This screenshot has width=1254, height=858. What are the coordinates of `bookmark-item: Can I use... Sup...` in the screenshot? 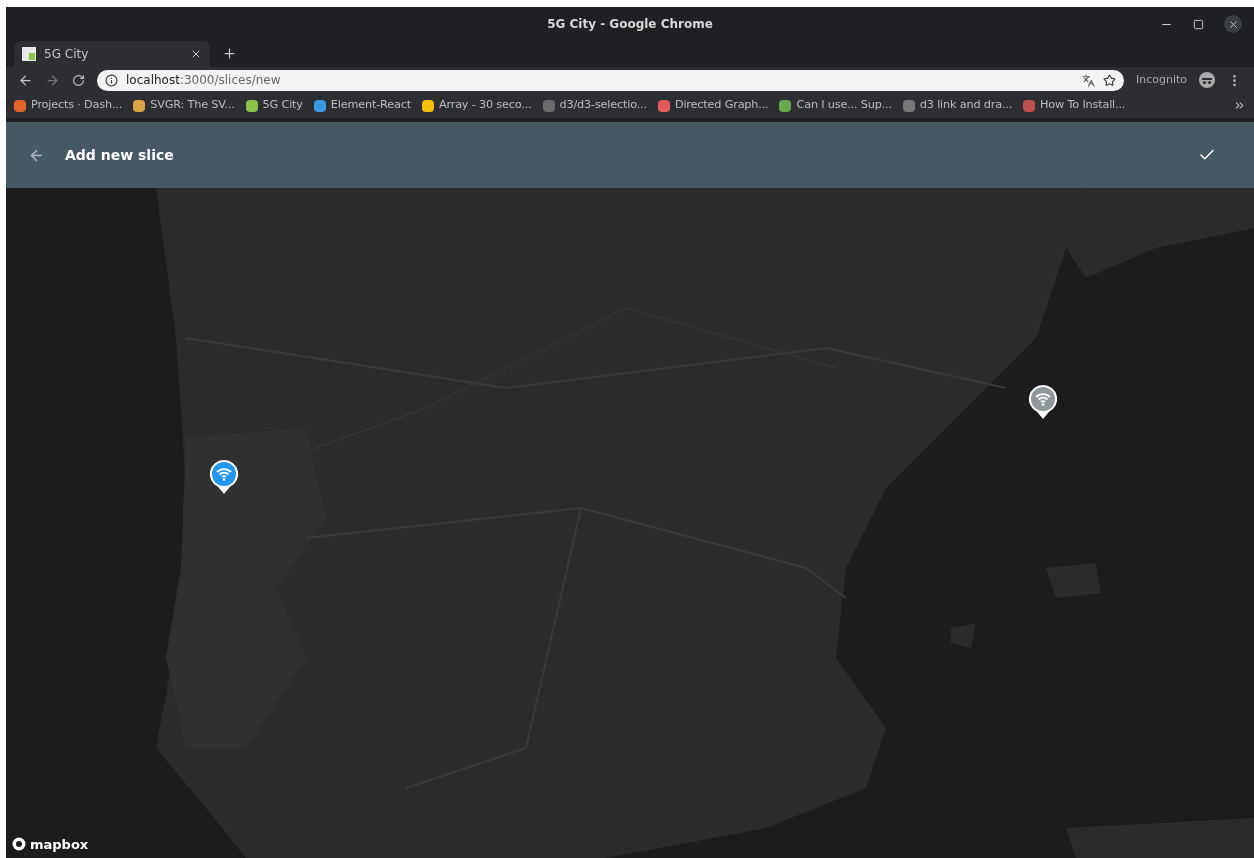 It's located at (835, 105).